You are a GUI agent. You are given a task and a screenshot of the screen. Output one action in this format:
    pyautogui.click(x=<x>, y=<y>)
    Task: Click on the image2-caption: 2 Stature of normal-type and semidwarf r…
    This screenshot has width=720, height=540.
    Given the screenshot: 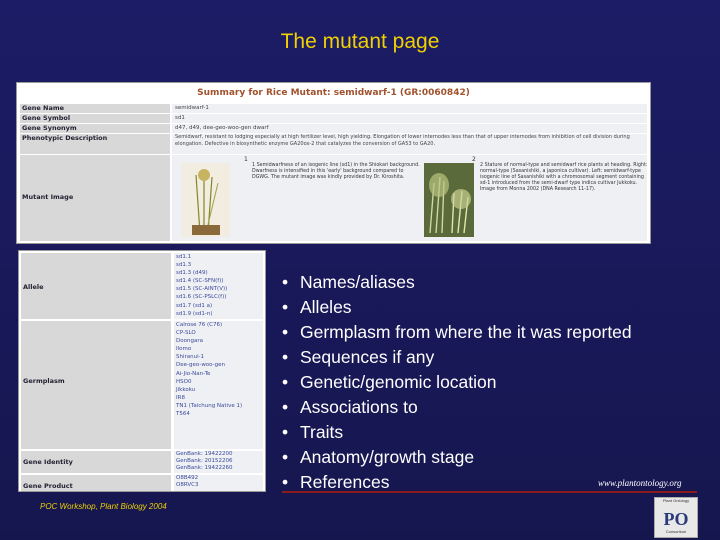 What is the action you would take?
    pyautogui.click(x=564, y=177)
    